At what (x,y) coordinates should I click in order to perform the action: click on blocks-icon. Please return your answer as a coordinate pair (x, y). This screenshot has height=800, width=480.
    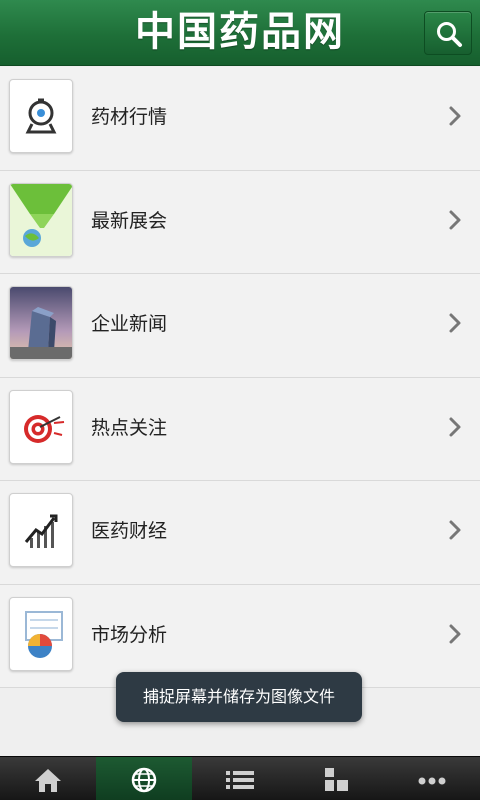
    Looking at the image, I should click on (336, 779).